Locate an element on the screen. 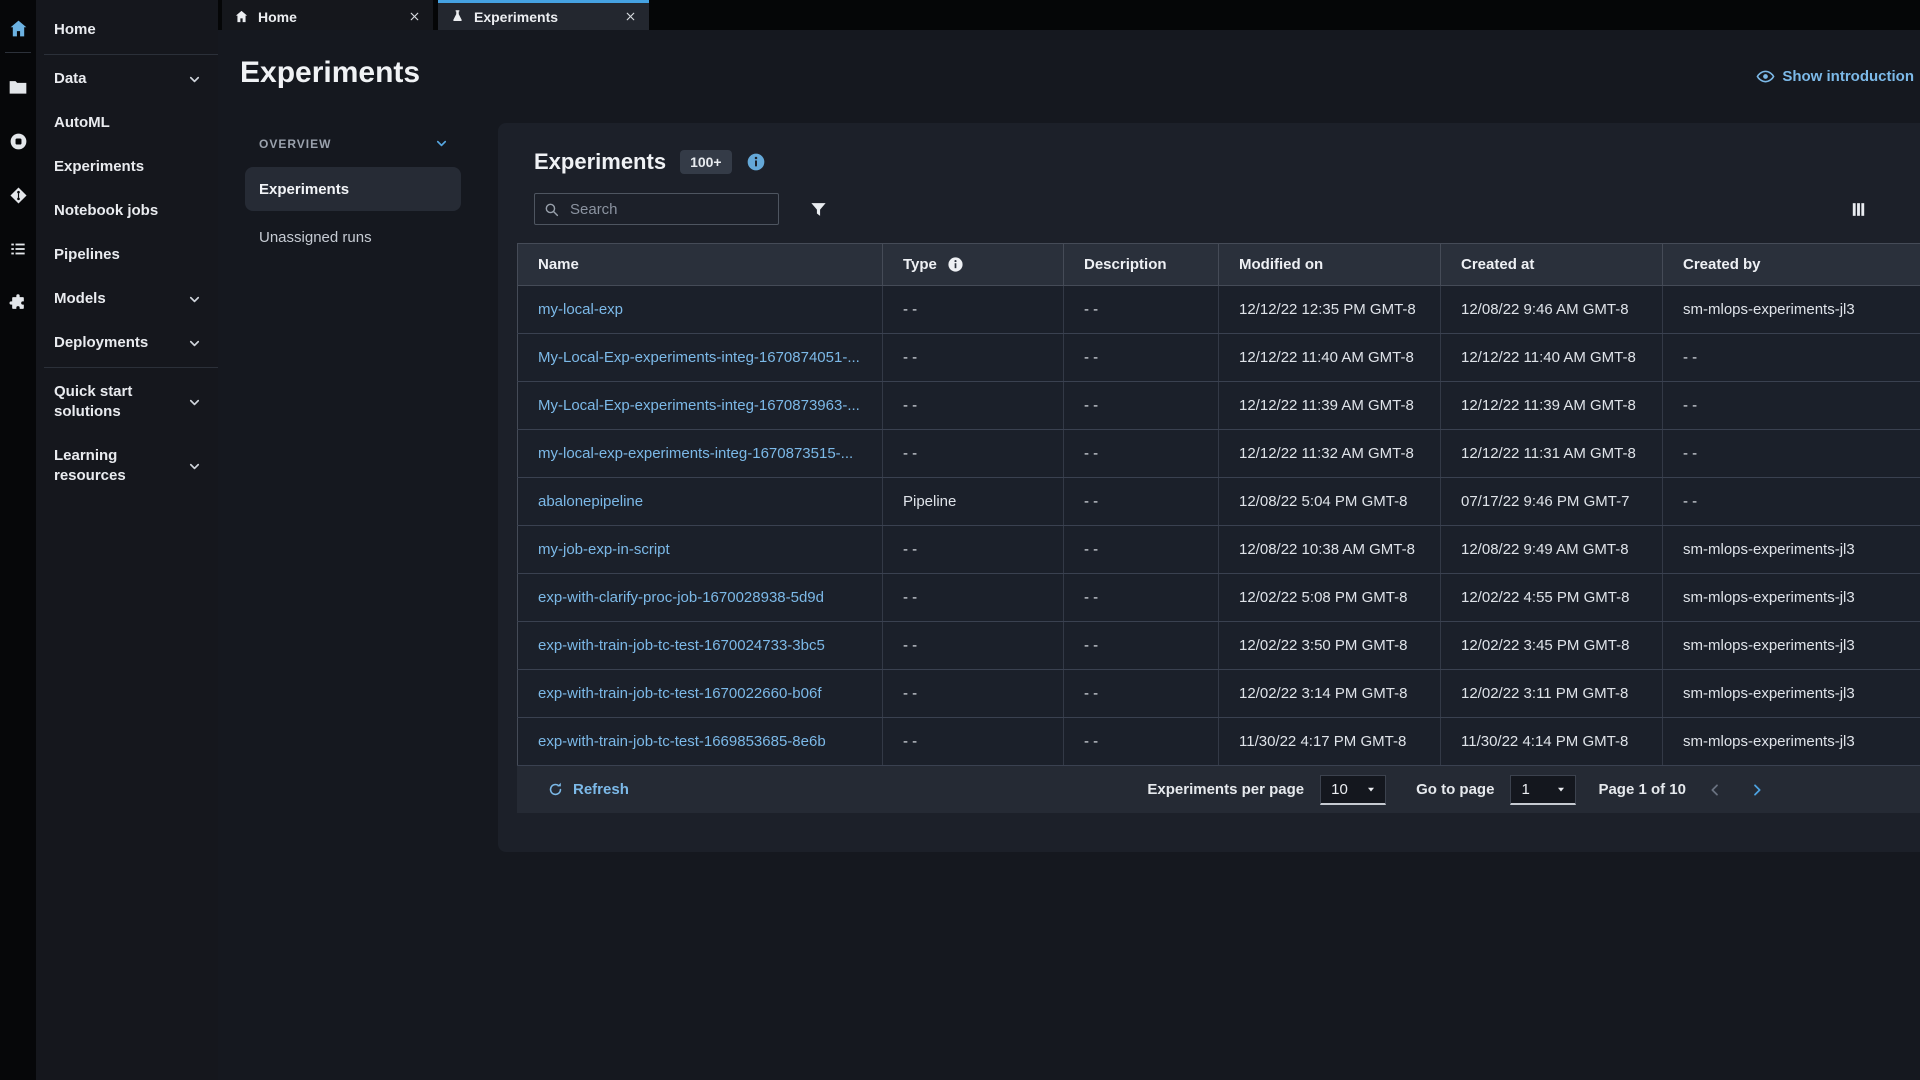 The image size is (1920, 1080). sidebar-item-models: Models is located at coordinates (127, 299).